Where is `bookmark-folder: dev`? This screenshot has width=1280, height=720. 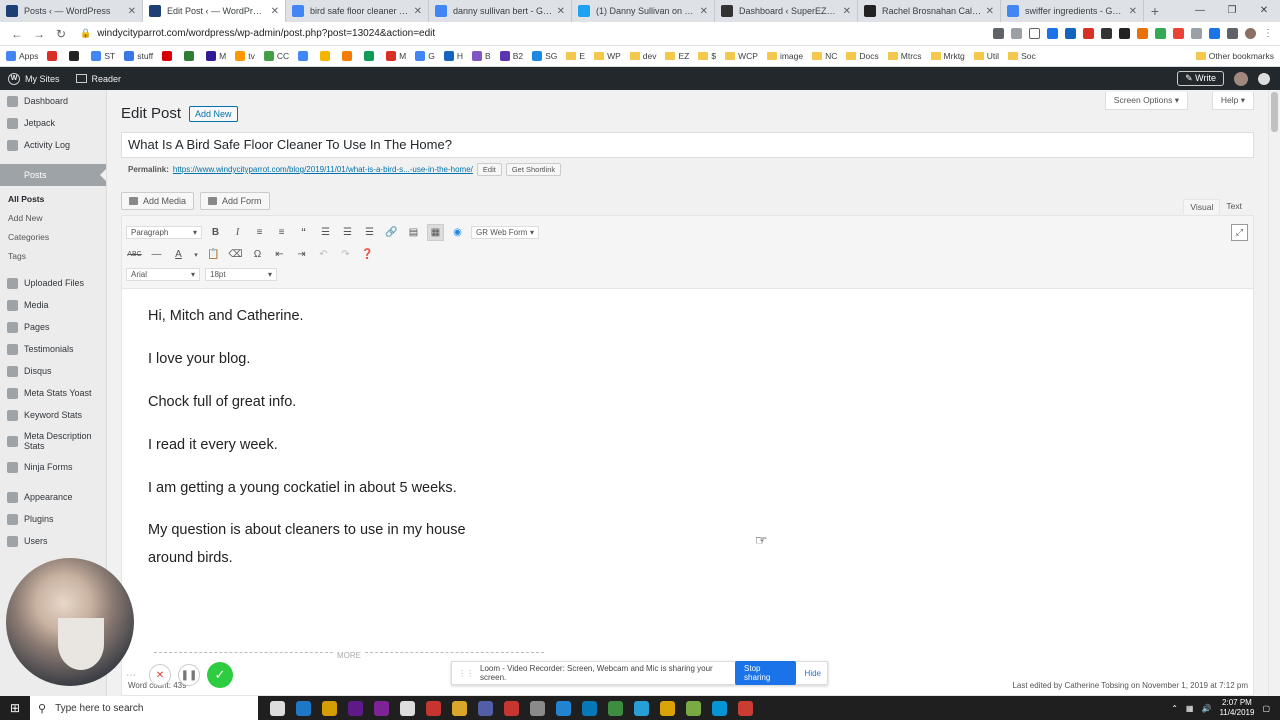
bookmark-folder: dev is located at coordinates (642, 56).